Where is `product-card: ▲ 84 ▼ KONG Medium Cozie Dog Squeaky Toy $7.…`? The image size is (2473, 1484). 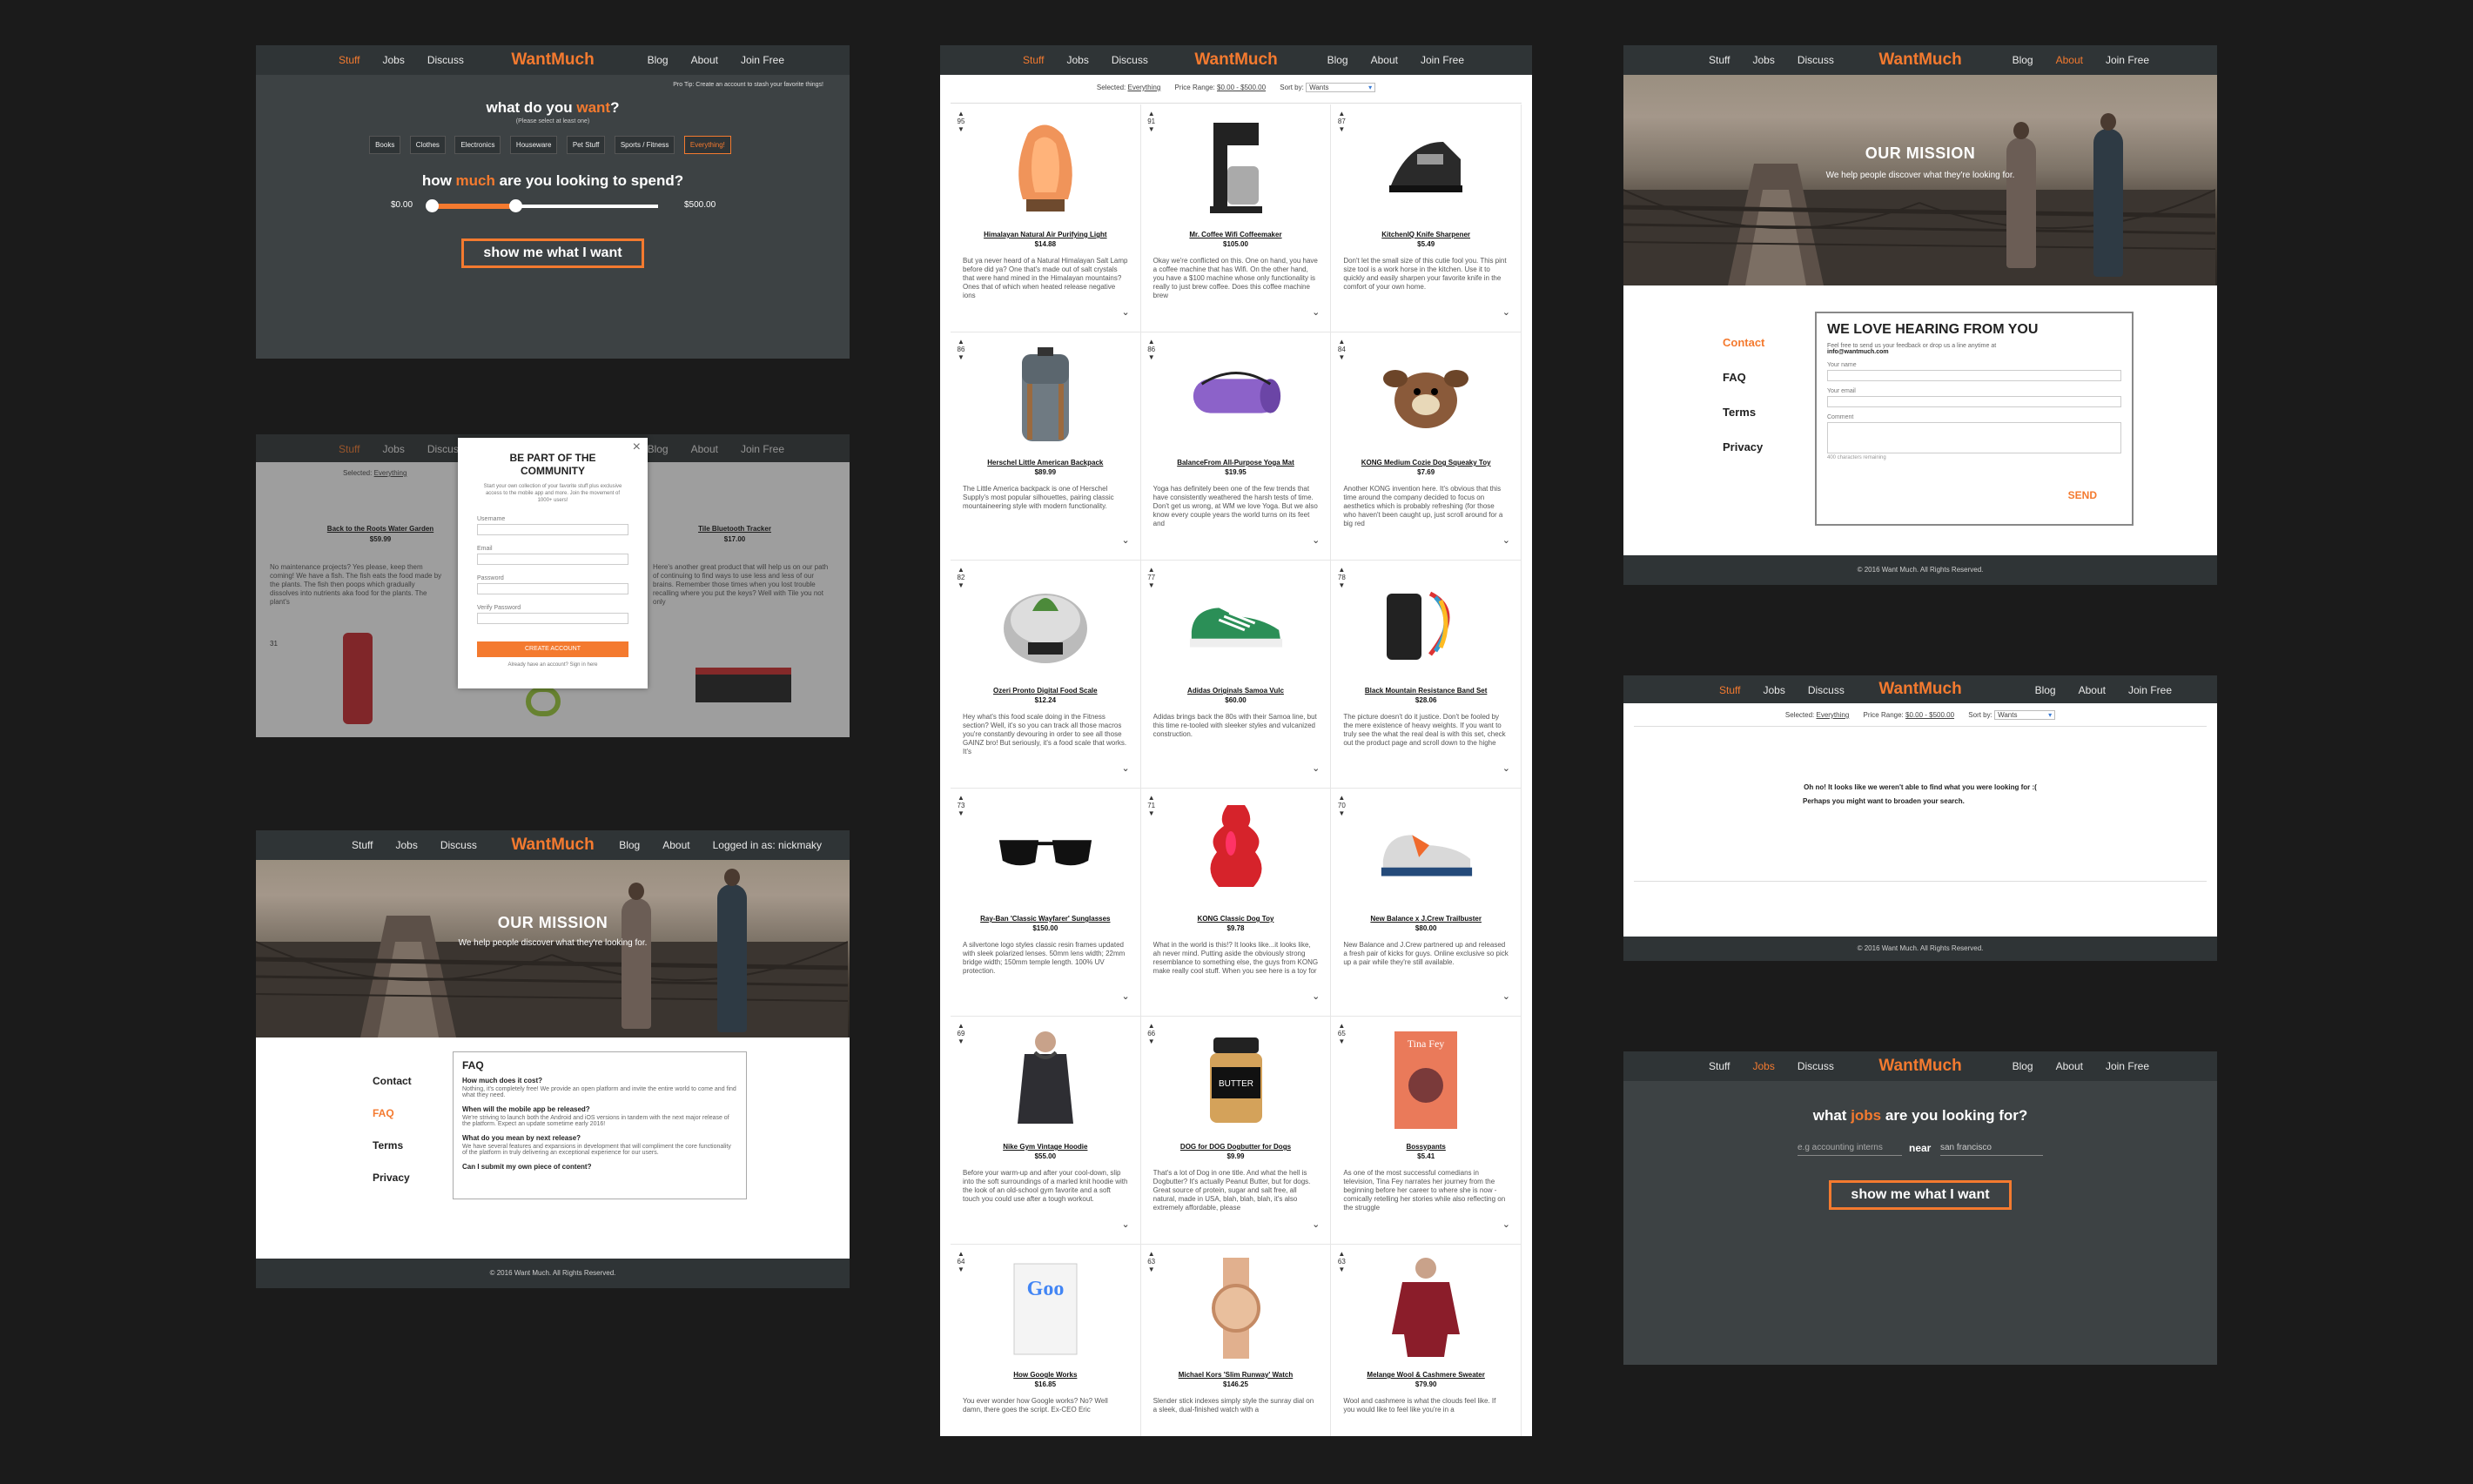
product-card: ▲ 84 ▼ KONG Medium Cozie Dog Squeaky Toy $7.… is located at coordinates (1427, 447).